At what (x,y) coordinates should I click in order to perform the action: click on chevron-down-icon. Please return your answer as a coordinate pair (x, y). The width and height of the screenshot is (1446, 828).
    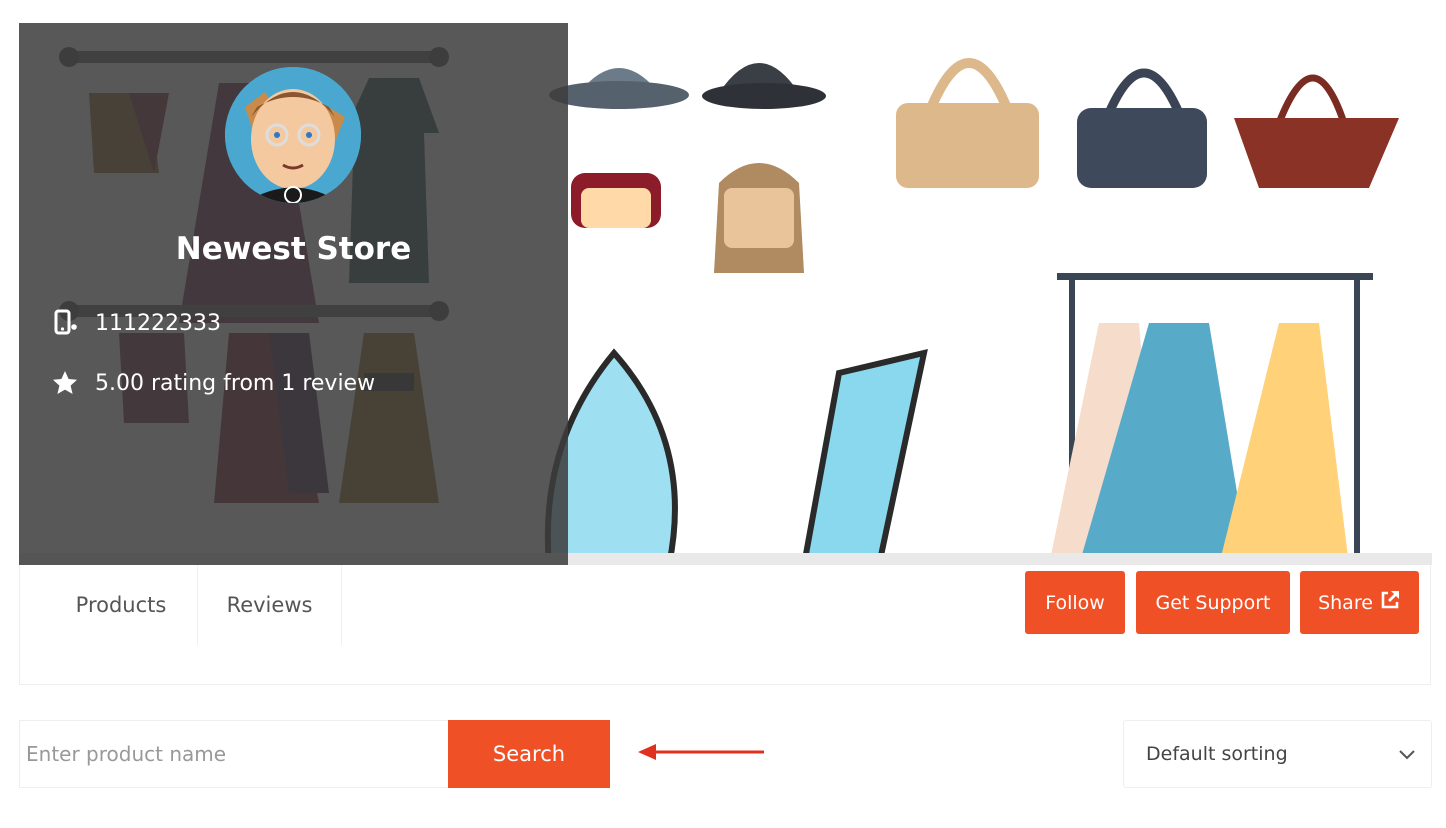
    Looking at the image, I should click on (1407, 755).